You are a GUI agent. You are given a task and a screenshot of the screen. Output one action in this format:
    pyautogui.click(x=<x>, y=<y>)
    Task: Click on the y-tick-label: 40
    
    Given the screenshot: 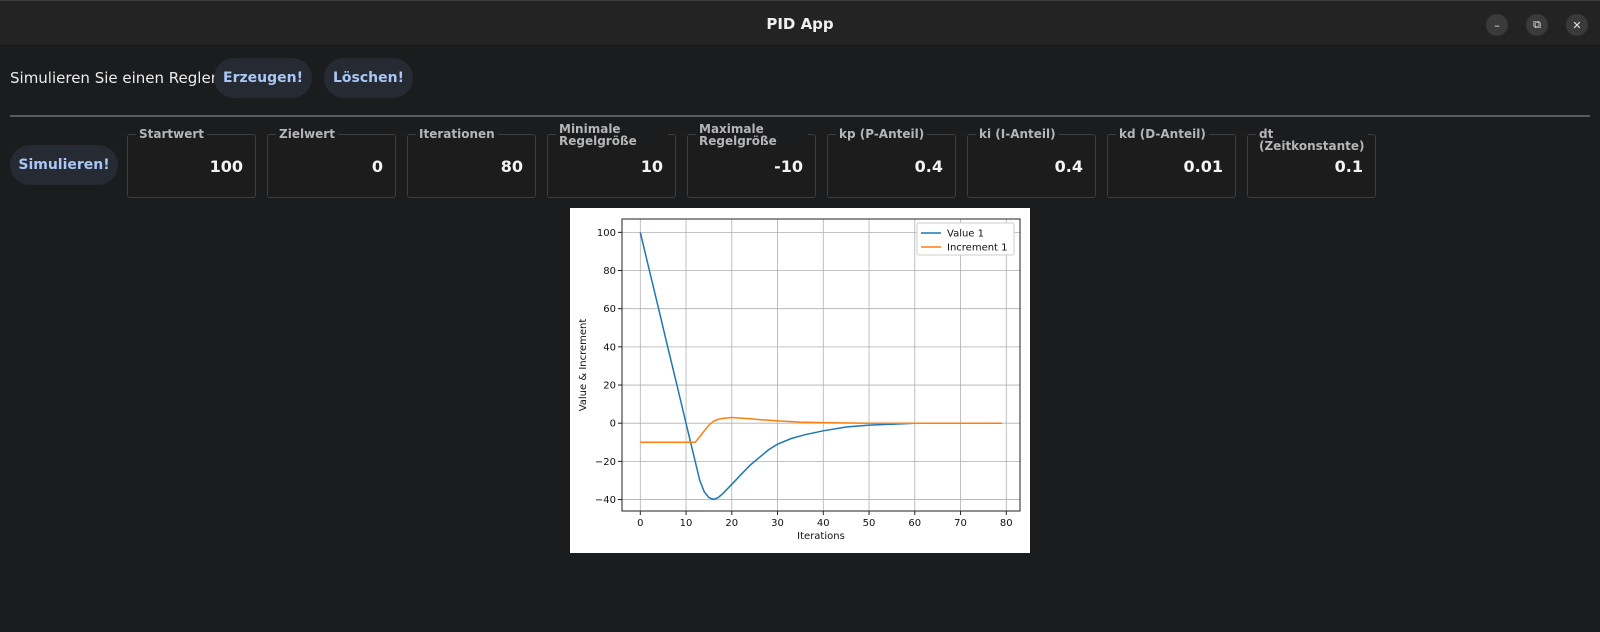 What is the action you would take?
    pyautogui.click(x=609, y=347)
    